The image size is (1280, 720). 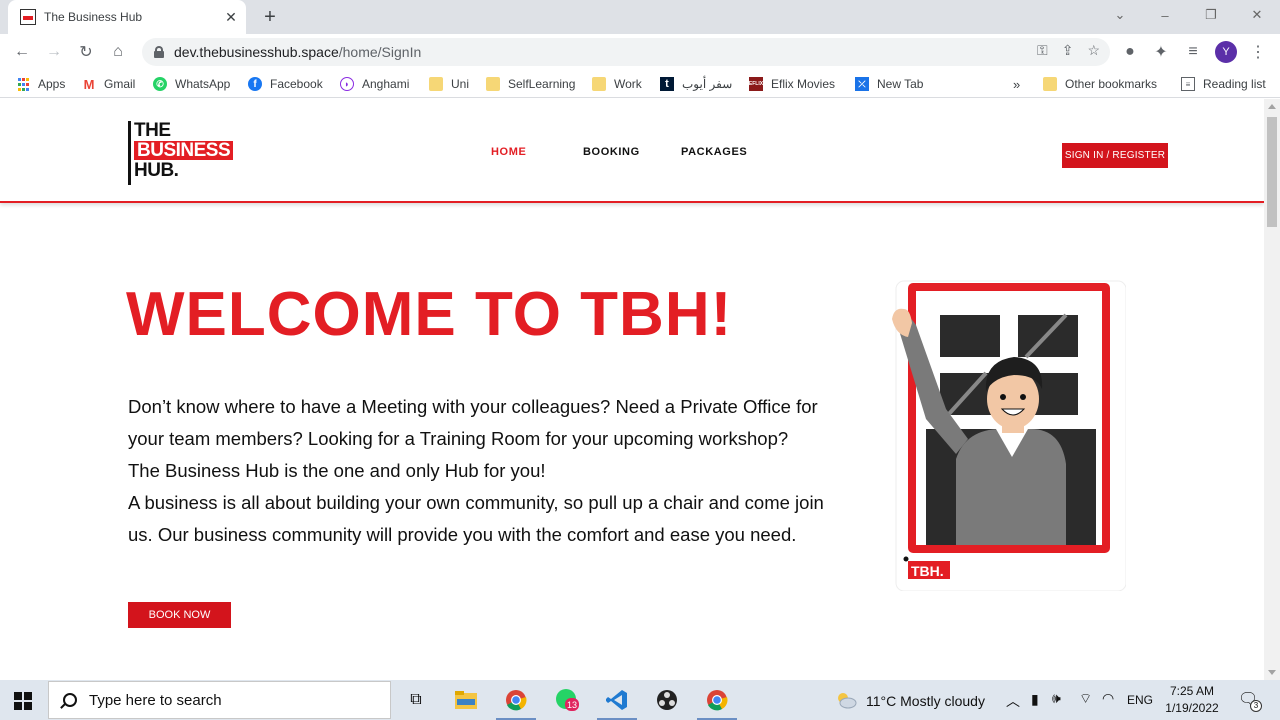 What do you see at coordinates (86, 52) in the screenshot?
I see `reload-icon: ↻` at bounding box center [86, 52].